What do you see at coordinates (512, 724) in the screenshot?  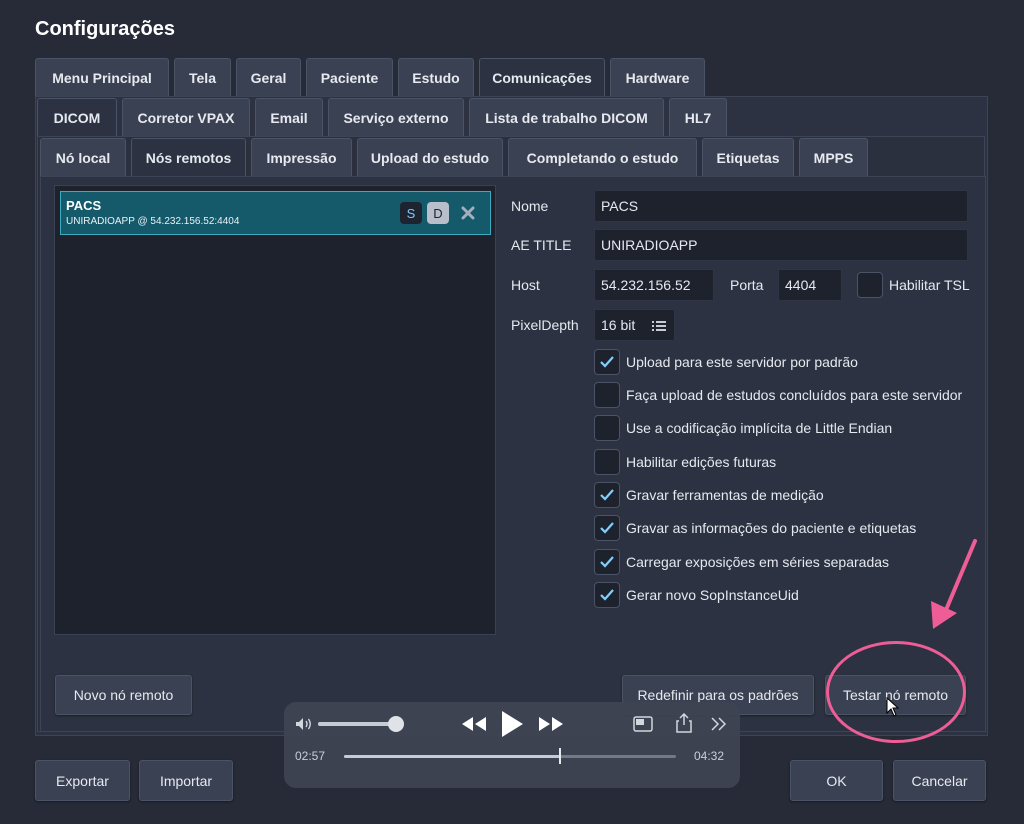 I see `play-icon` at bounding box center [512, 724].